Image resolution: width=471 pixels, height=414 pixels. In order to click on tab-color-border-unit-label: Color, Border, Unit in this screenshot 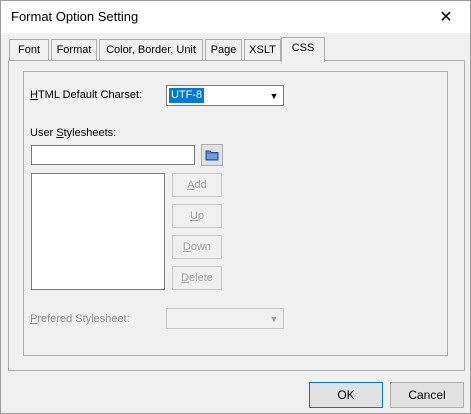, I will do `click(151, 50)`.